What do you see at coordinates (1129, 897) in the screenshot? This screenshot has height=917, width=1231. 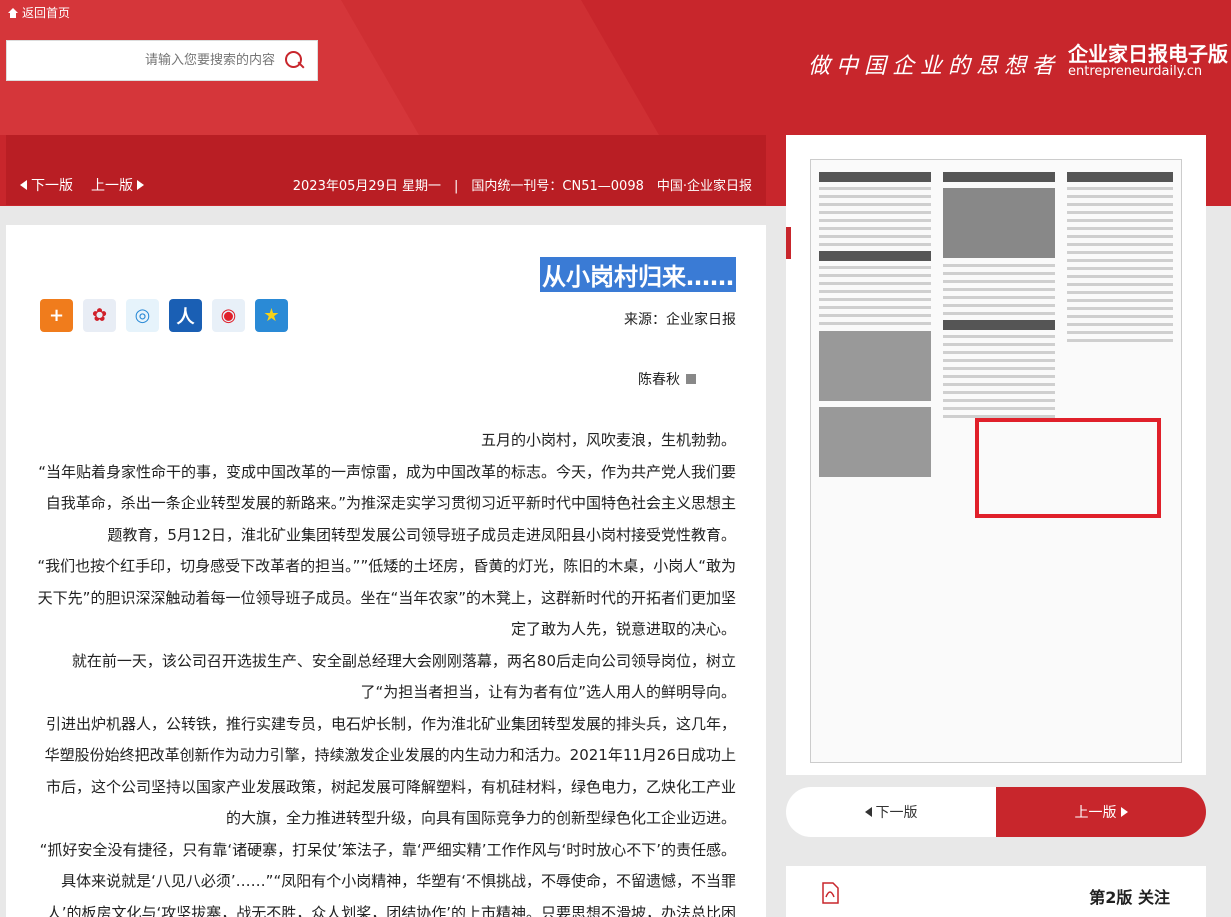 I see `current-page-label: 第2版 关注` at bounding box center [1129, 897].